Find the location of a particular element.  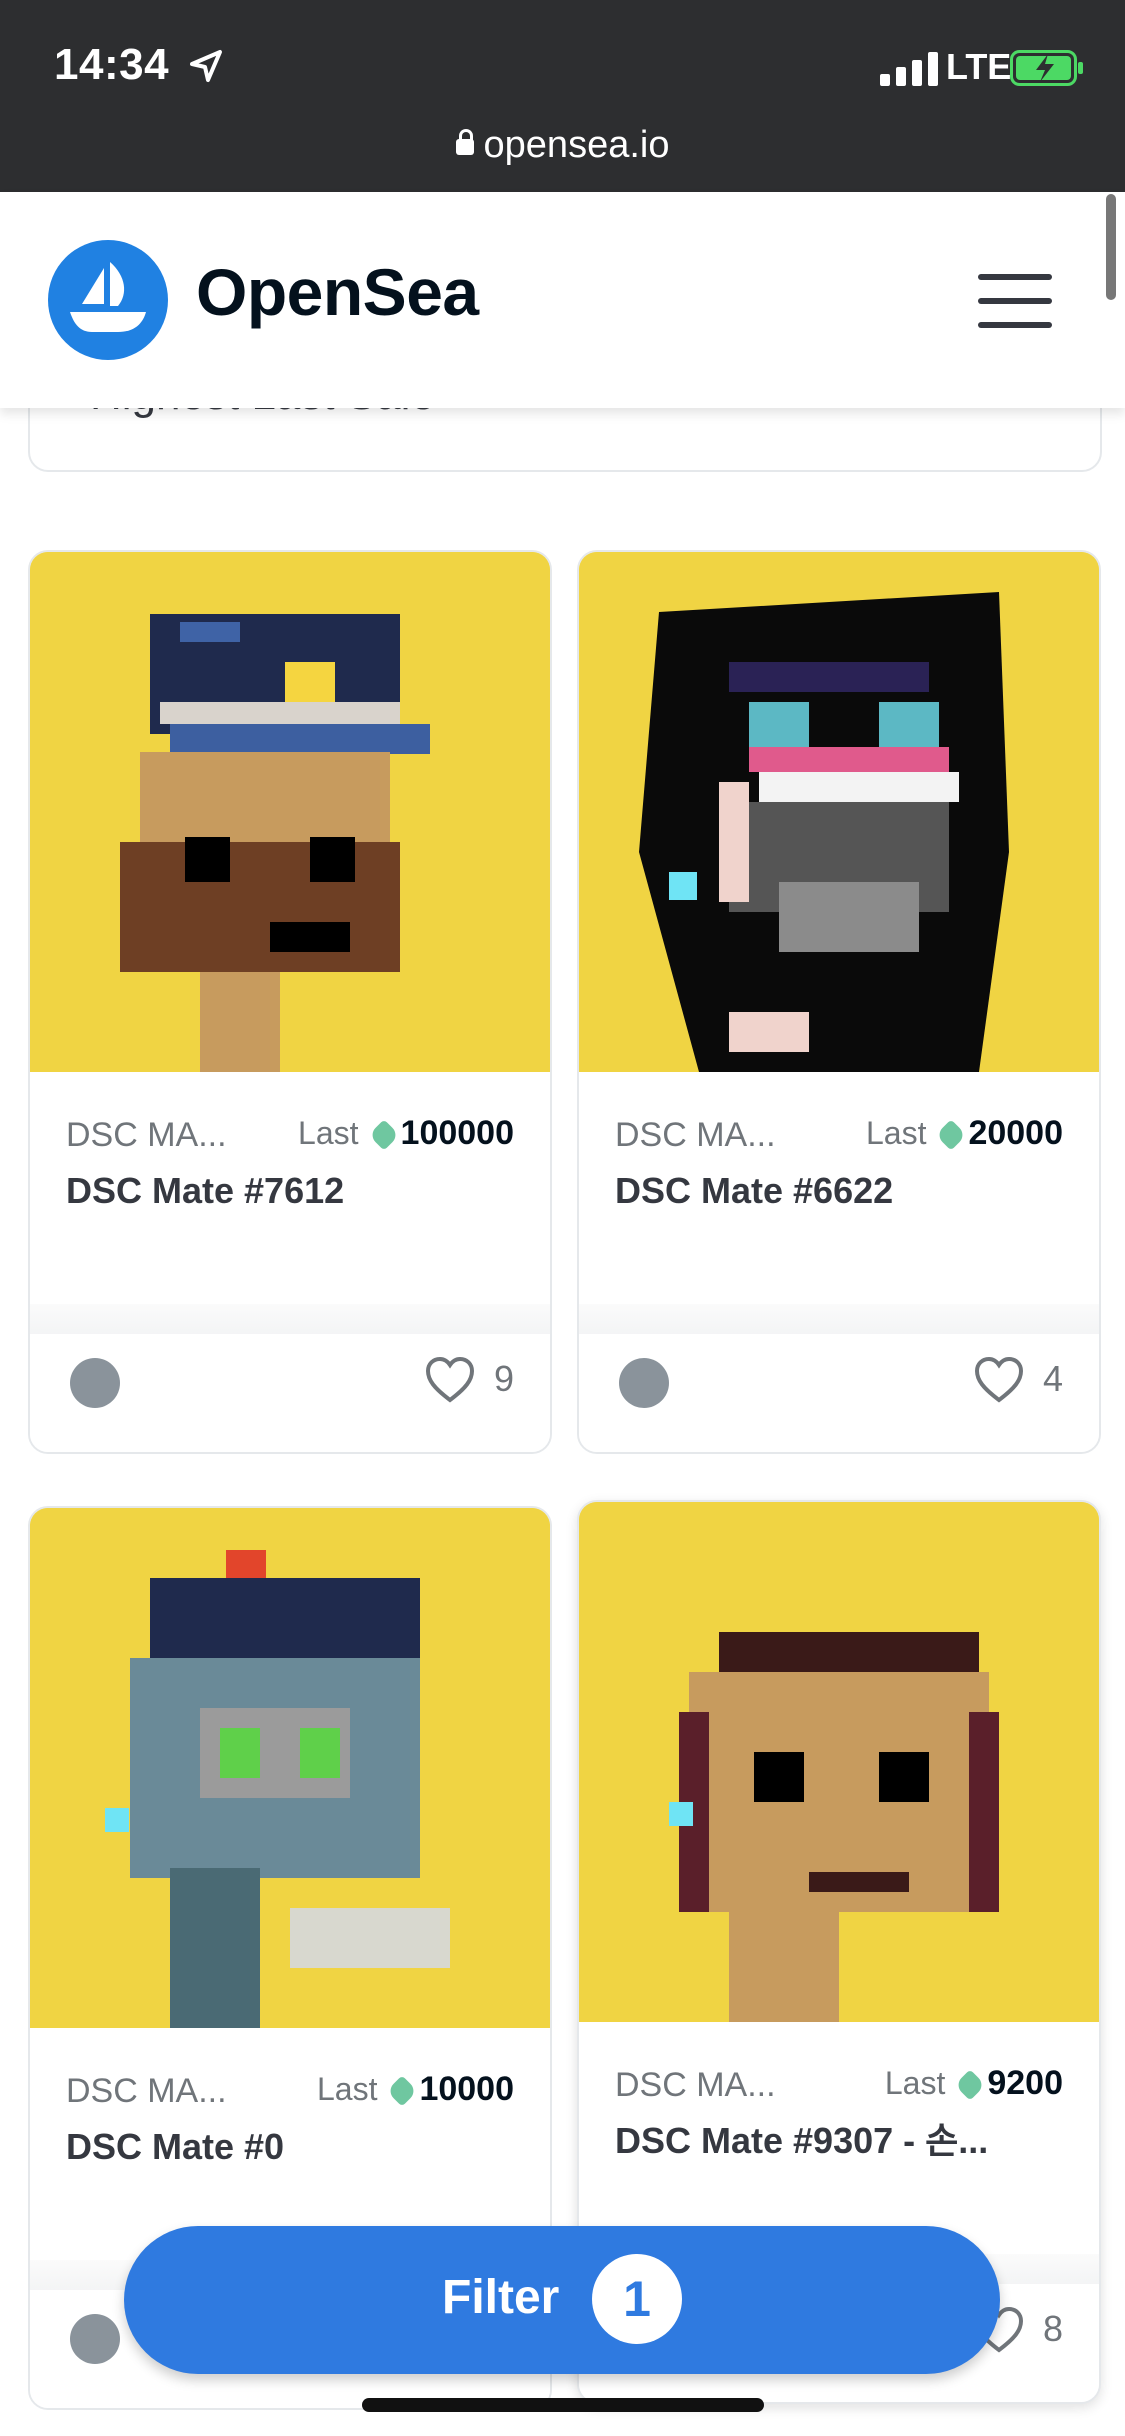

favorite-count: 8 is located at coordinates (1052, 2328).